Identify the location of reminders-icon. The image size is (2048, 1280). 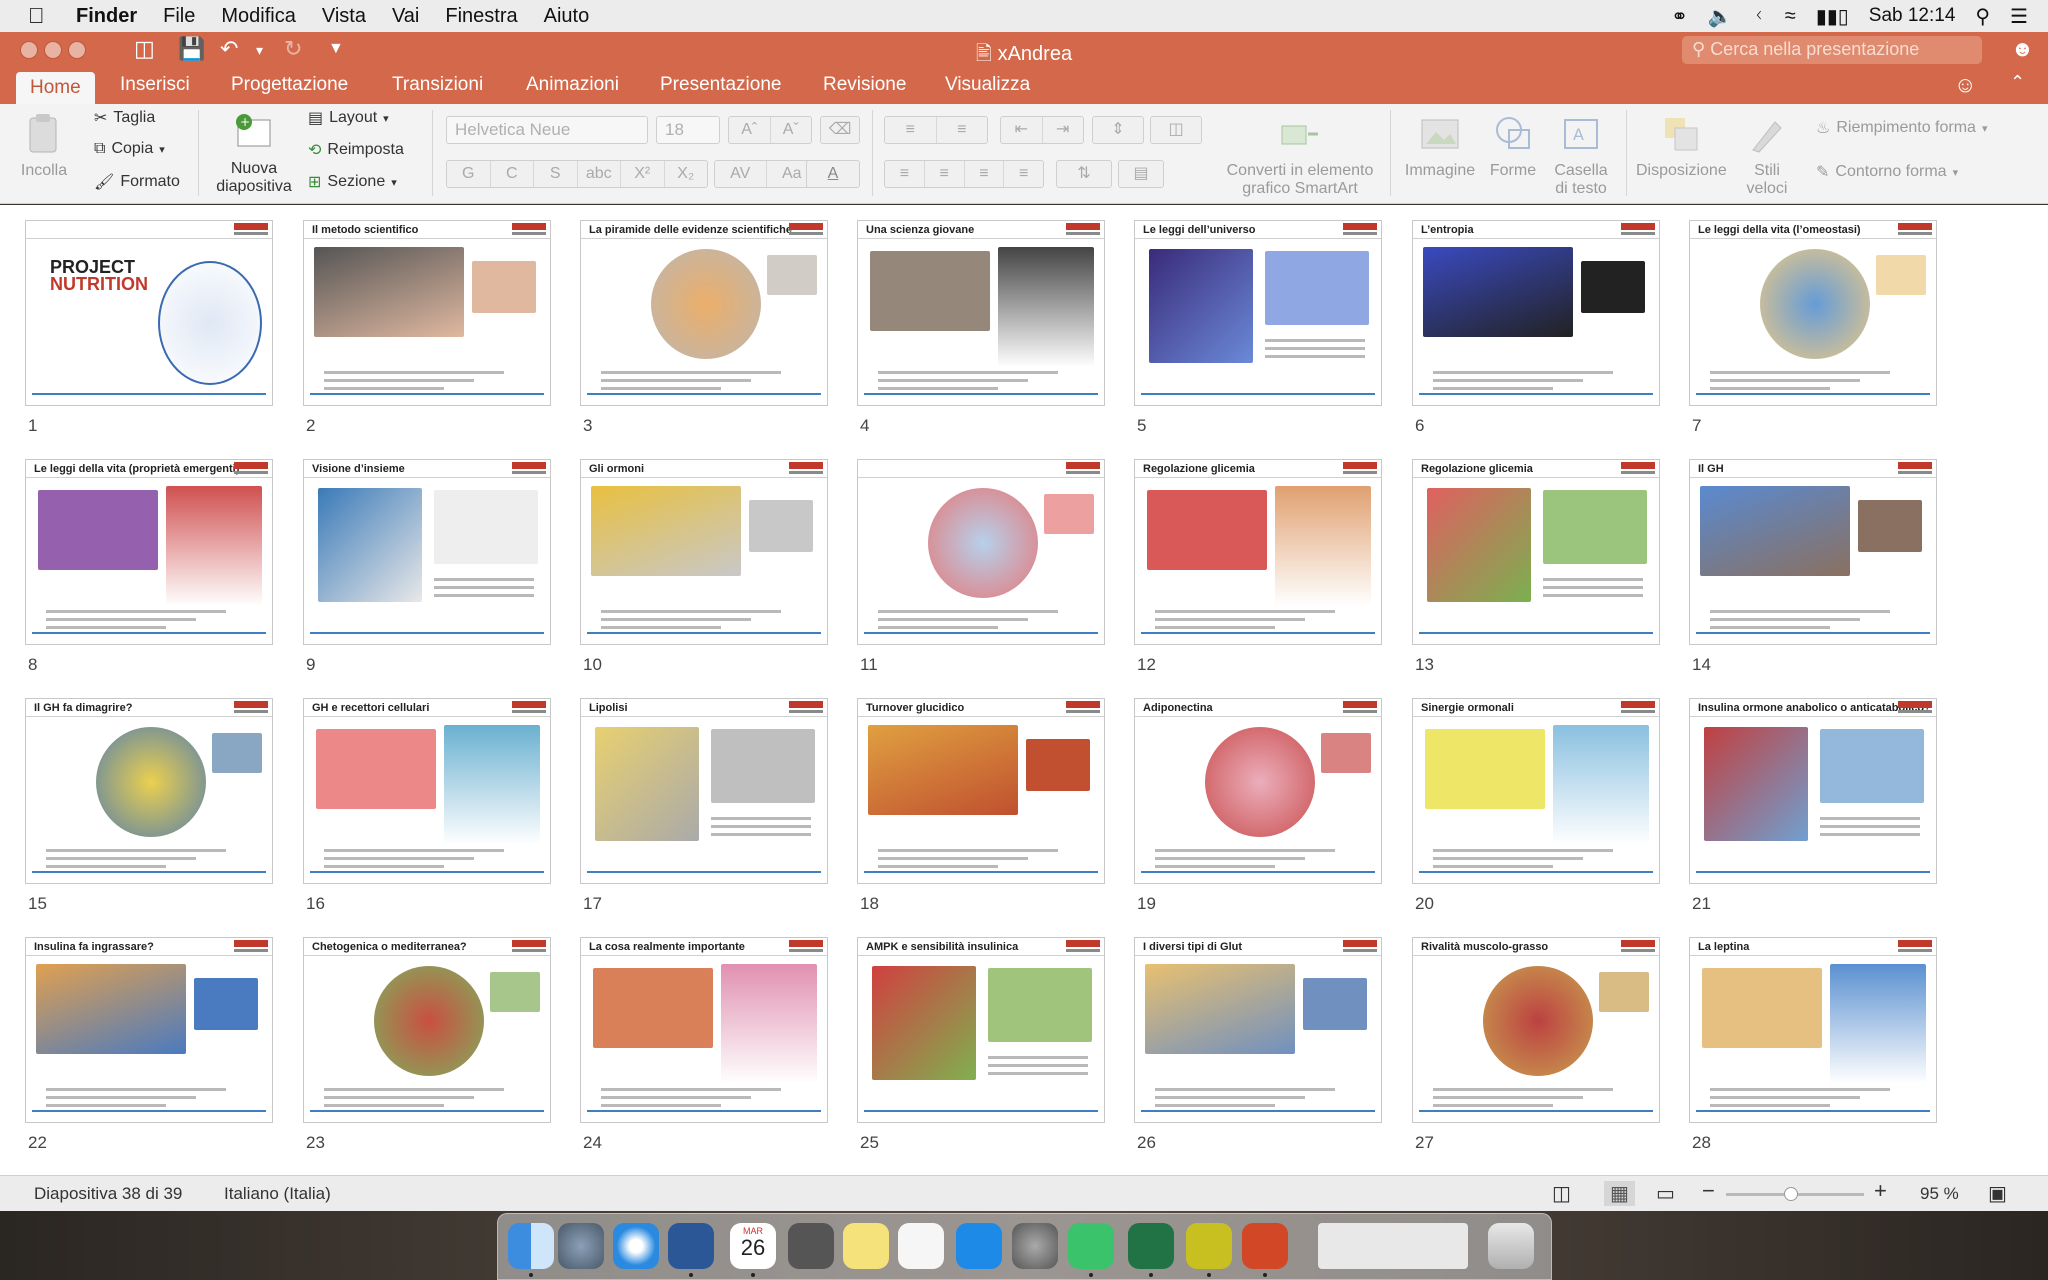
(921, 1246).